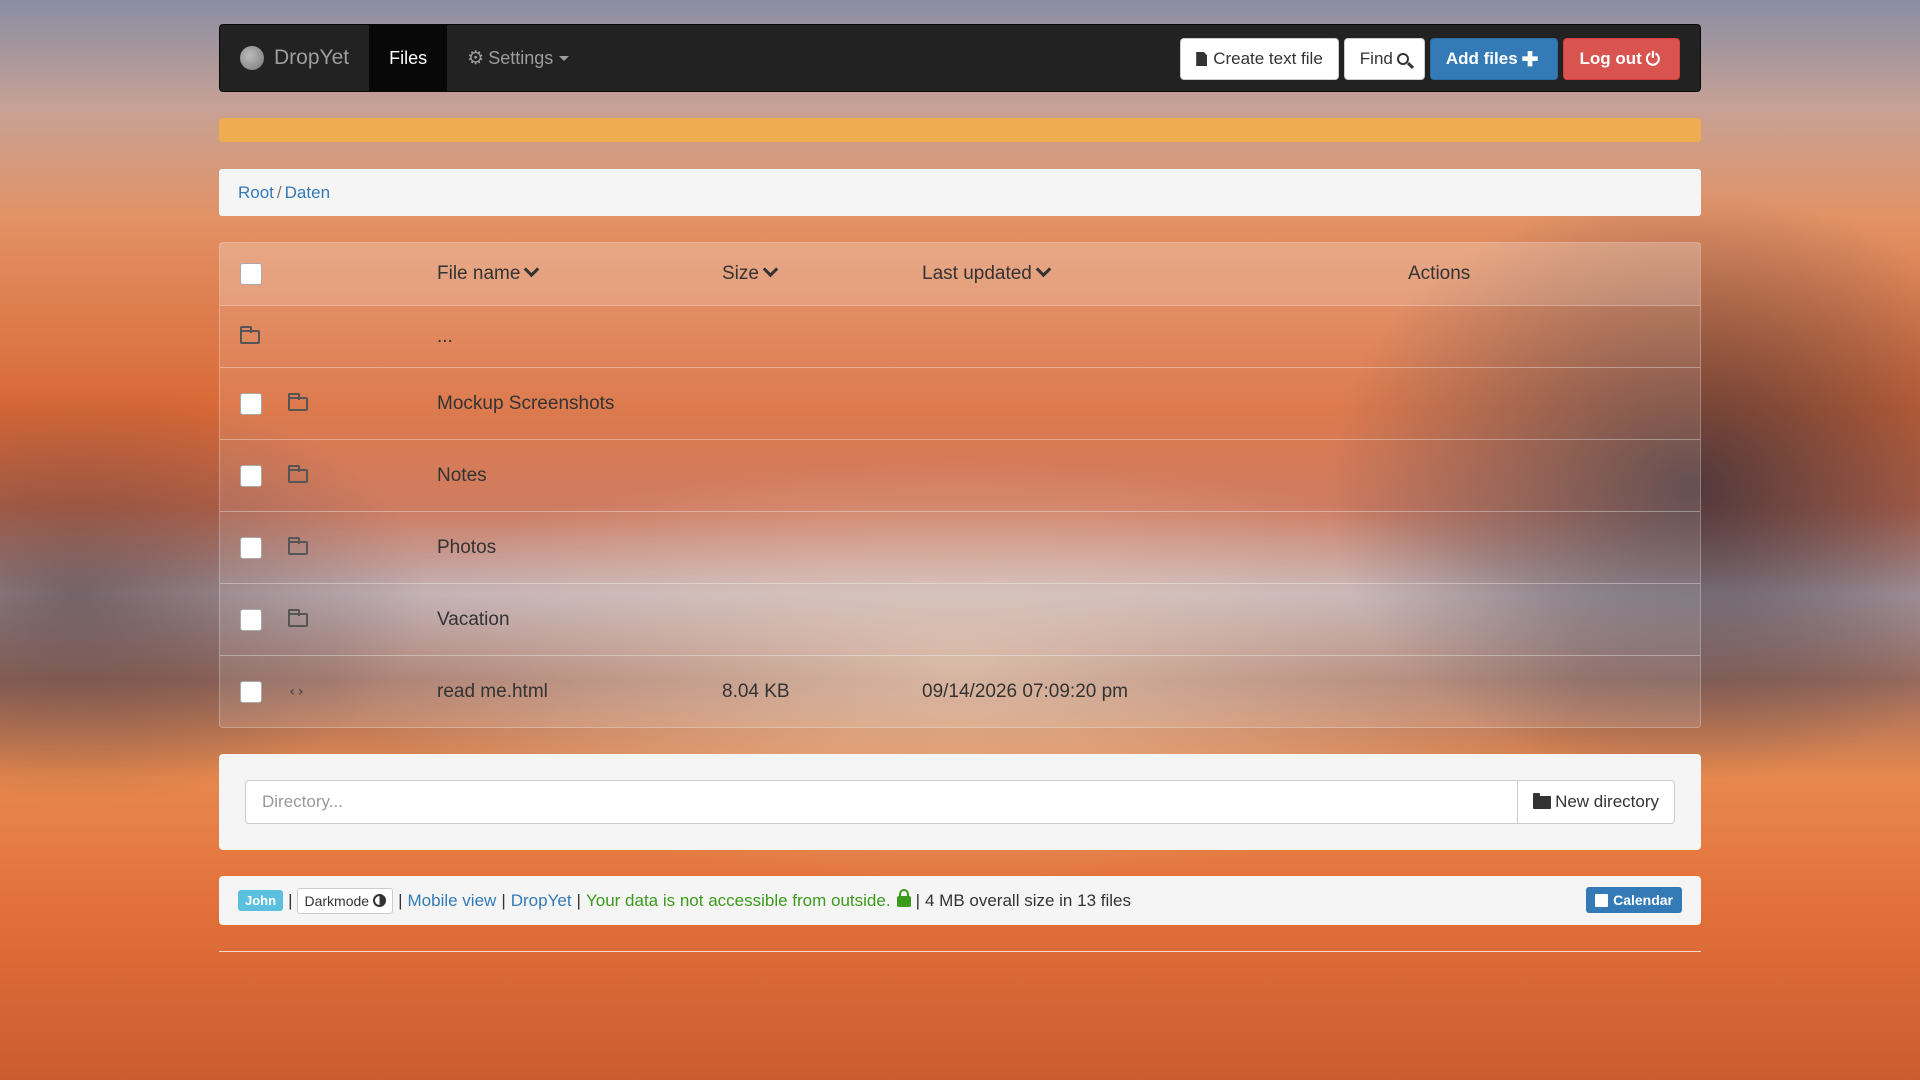  Describe the element at coordinates (1481, 58) in the screenshot. I see `add-files-label: Add files` at that location.